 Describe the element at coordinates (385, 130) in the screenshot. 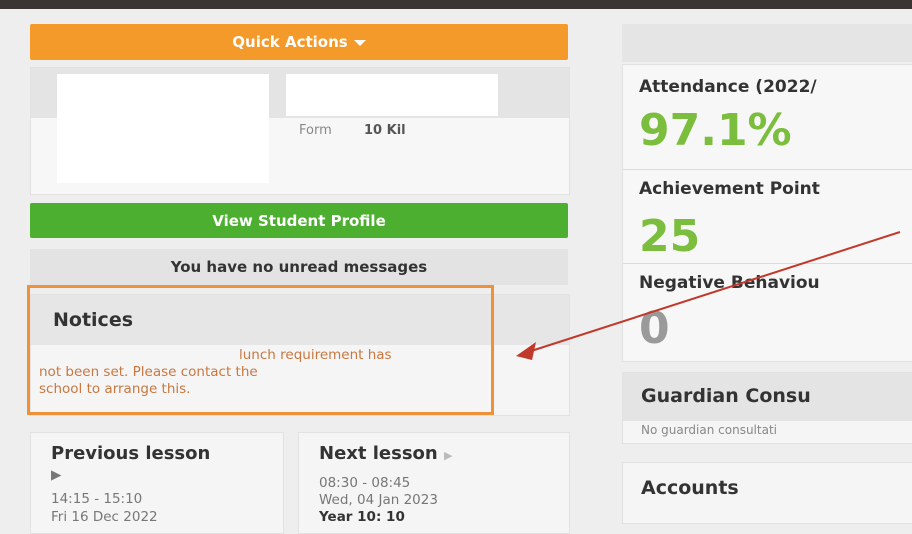

I see `form-value: 10 Kil` at that location.